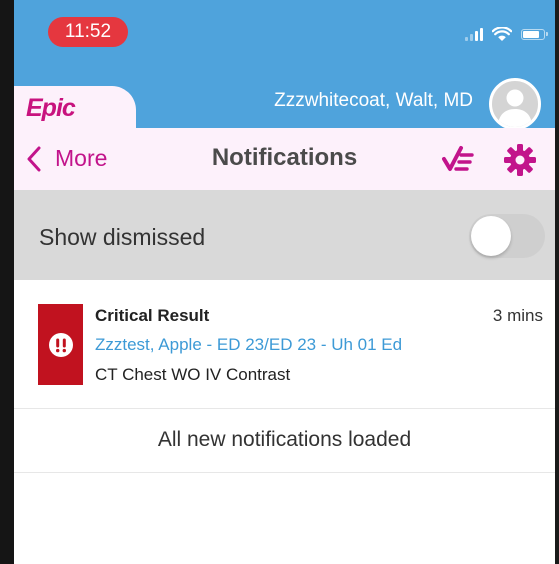 The image size is (559, 564). I want to click on critical-result-icon-circle, so click(61, 345).